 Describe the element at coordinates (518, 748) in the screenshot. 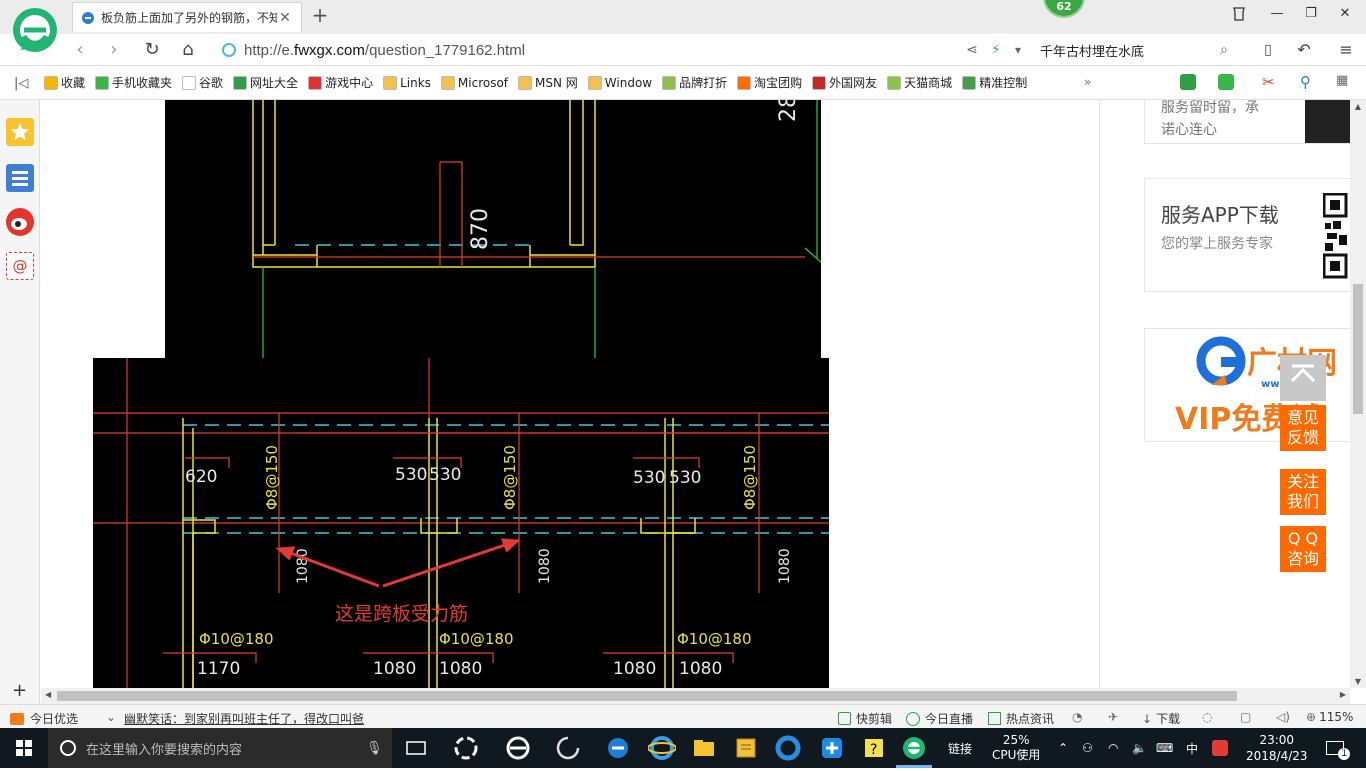

I see `browser-e-icon` at that location.